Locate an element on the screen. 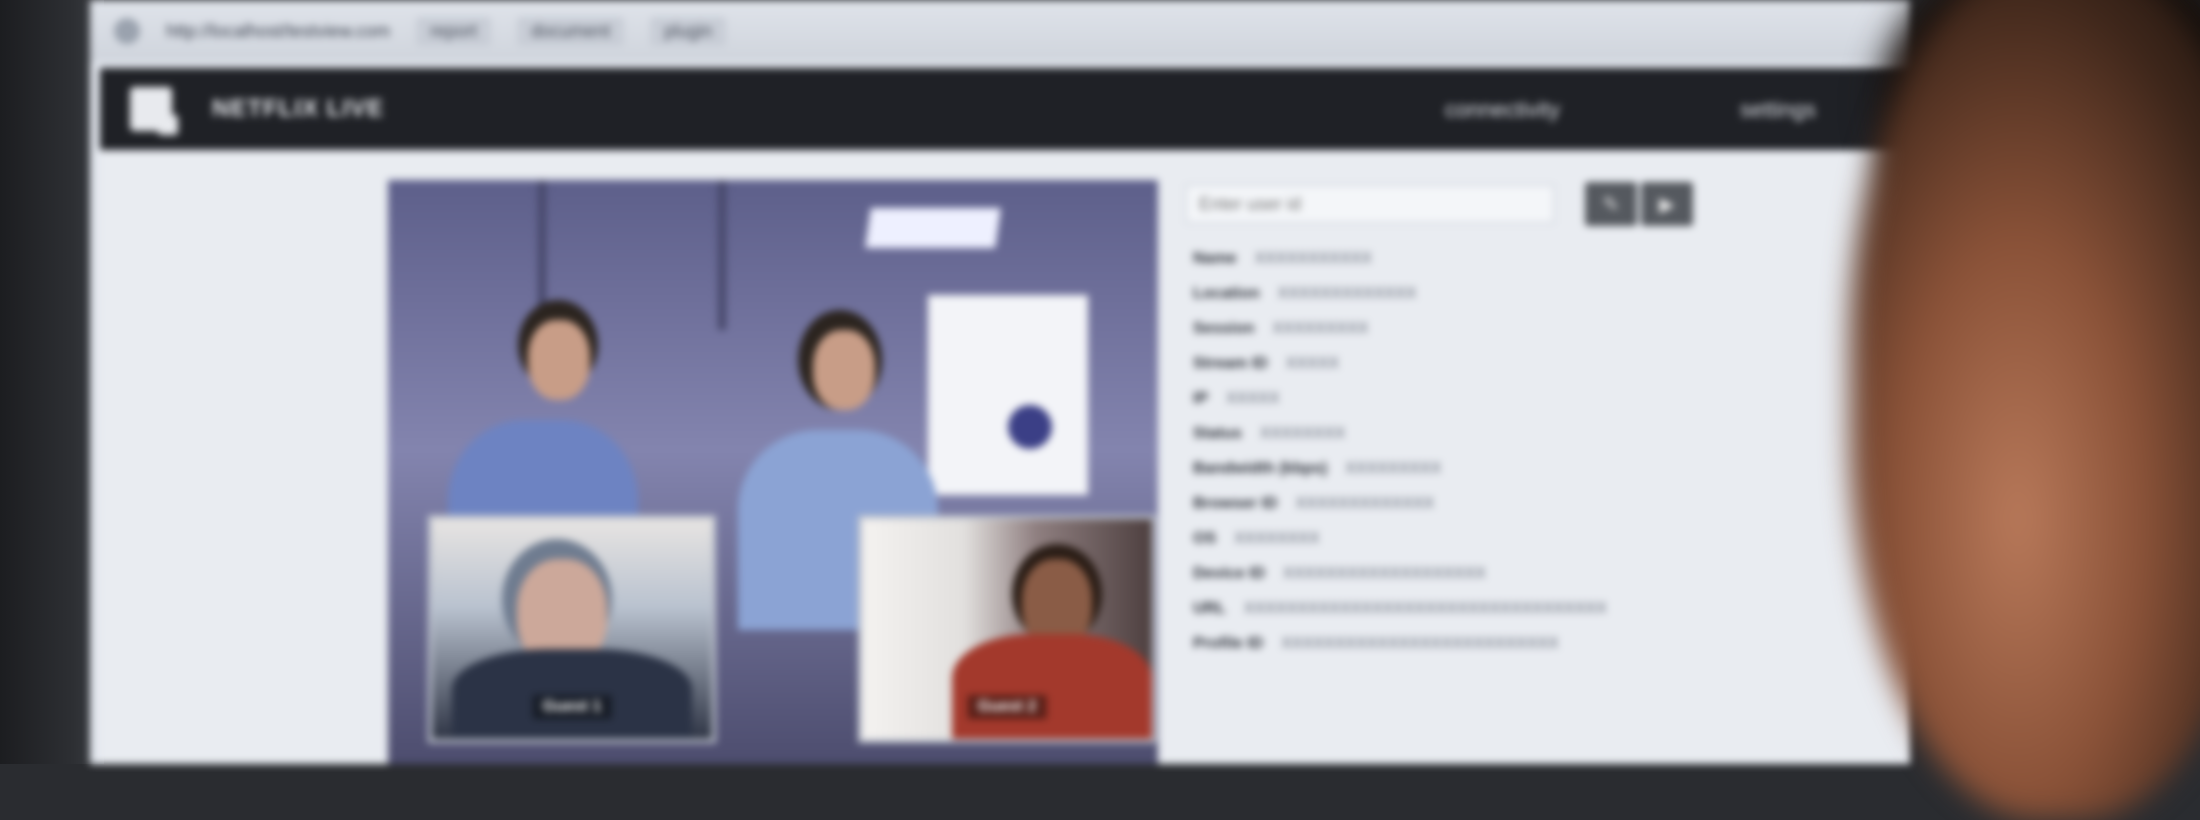 This screenshot has height=820, width=2200. metadata-row: Stream ID XXXXX is located at coordinates (1473, 372).